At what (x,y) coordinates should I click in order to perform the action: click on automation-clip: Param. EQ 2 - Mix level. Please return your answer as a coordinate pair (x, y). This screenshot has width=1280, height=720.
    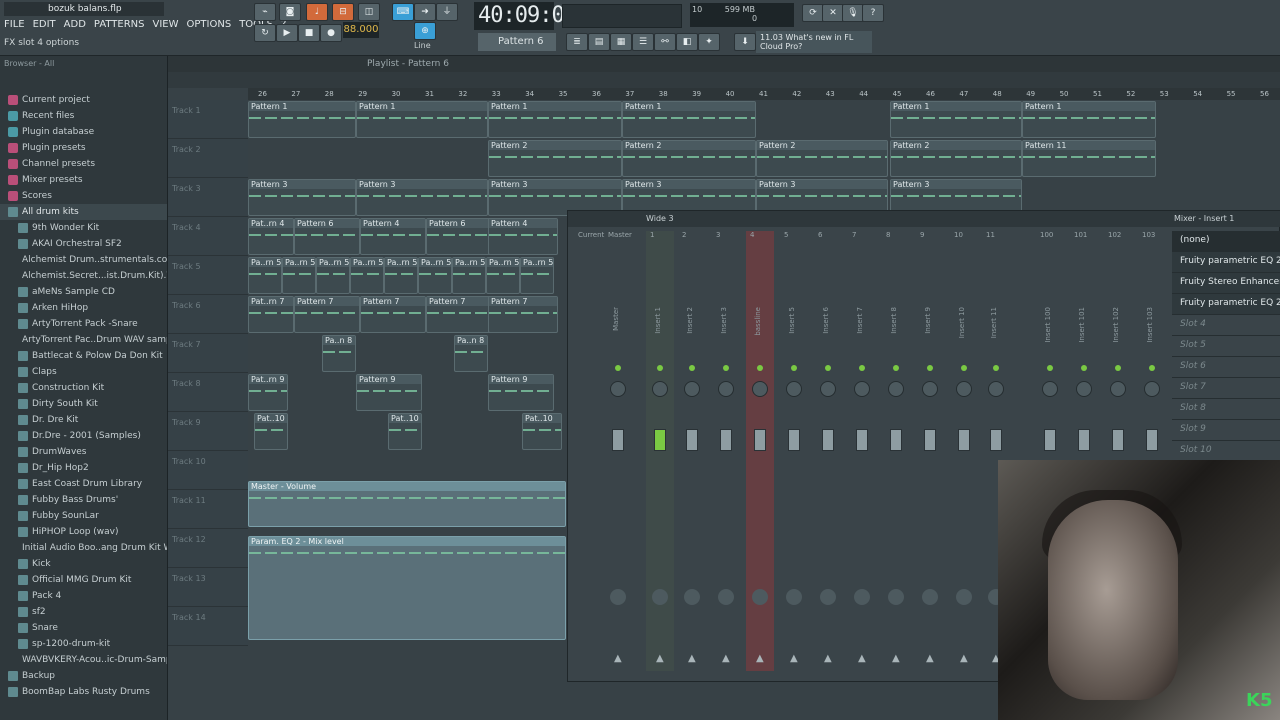
    Looking at the image, I should click on (407, 588).